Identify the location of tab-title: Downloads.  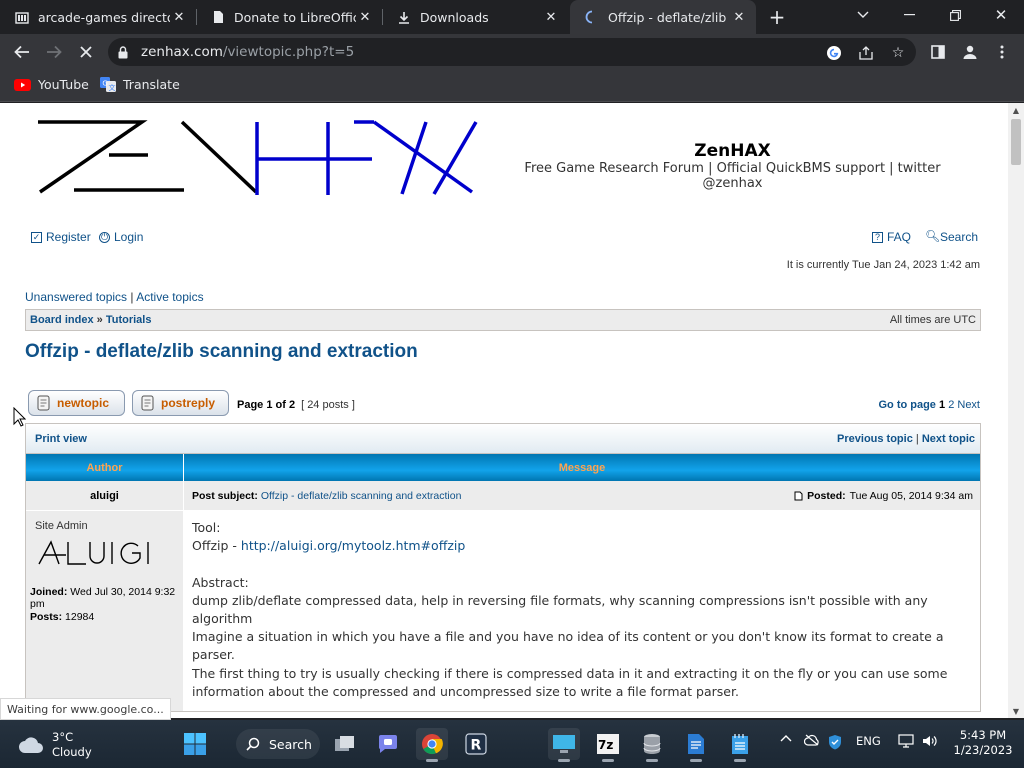
(454, 17).